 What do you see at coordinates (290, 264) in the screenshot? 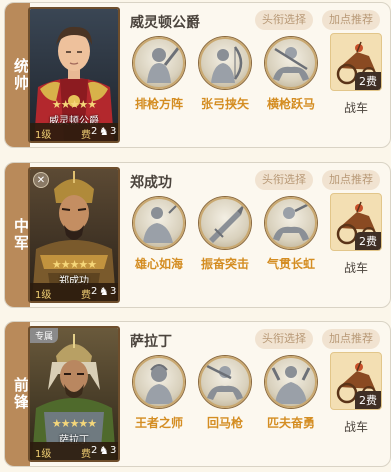
I see `skill-label: 气贯长虹` at bounding box center [290, 264].